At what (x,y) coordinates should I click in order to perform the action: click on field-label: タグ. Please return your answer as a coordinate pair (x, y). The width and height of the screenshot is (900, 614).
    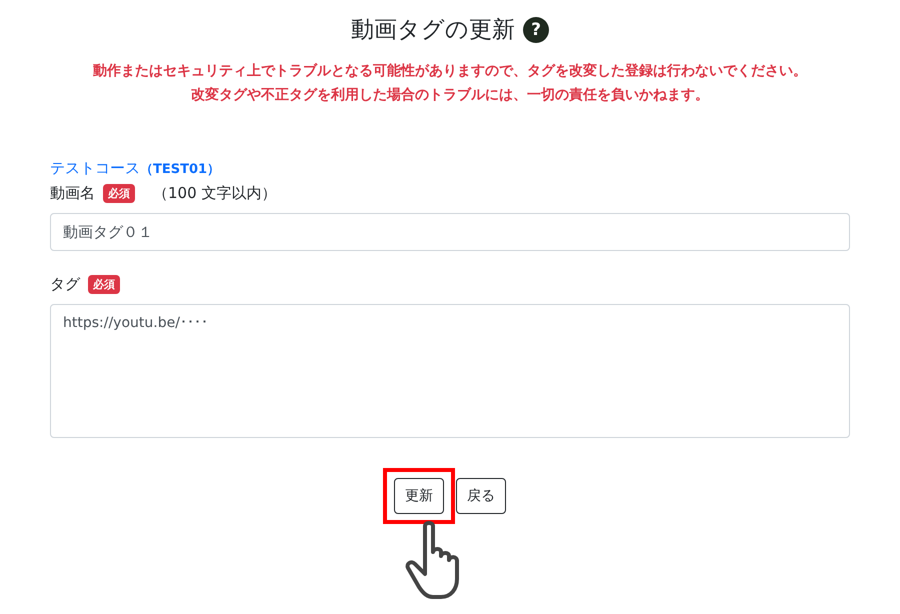
    Looking at the image, I should click on (65, 284).